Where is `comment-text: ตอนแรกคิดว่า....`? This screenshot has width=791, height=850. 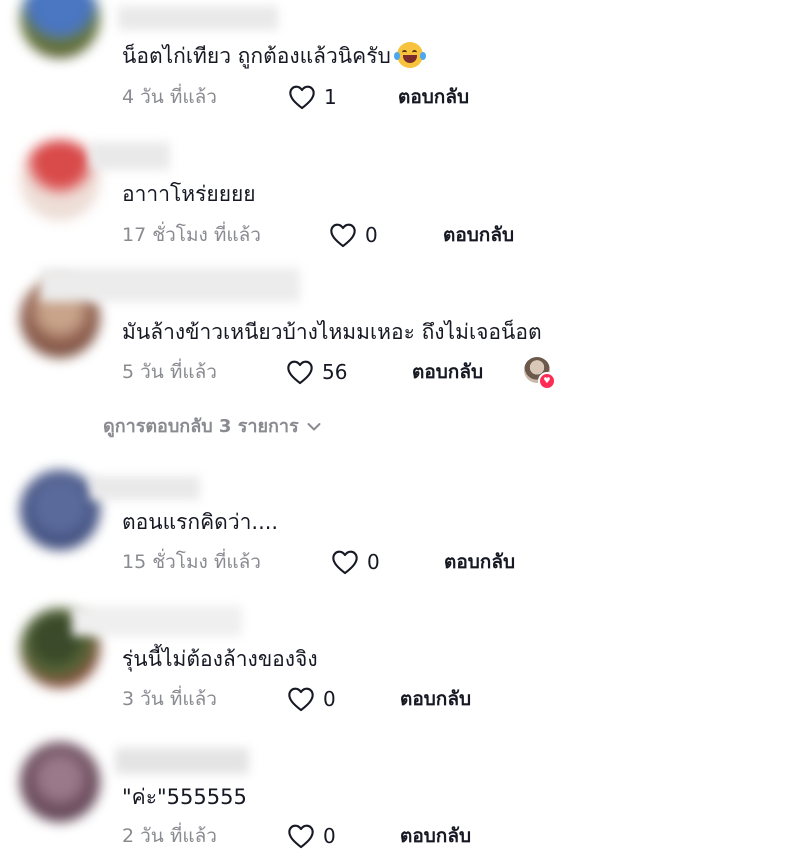
comment-text: ตอนแรกคิดว่า.... is located at coordinates (200, 522).